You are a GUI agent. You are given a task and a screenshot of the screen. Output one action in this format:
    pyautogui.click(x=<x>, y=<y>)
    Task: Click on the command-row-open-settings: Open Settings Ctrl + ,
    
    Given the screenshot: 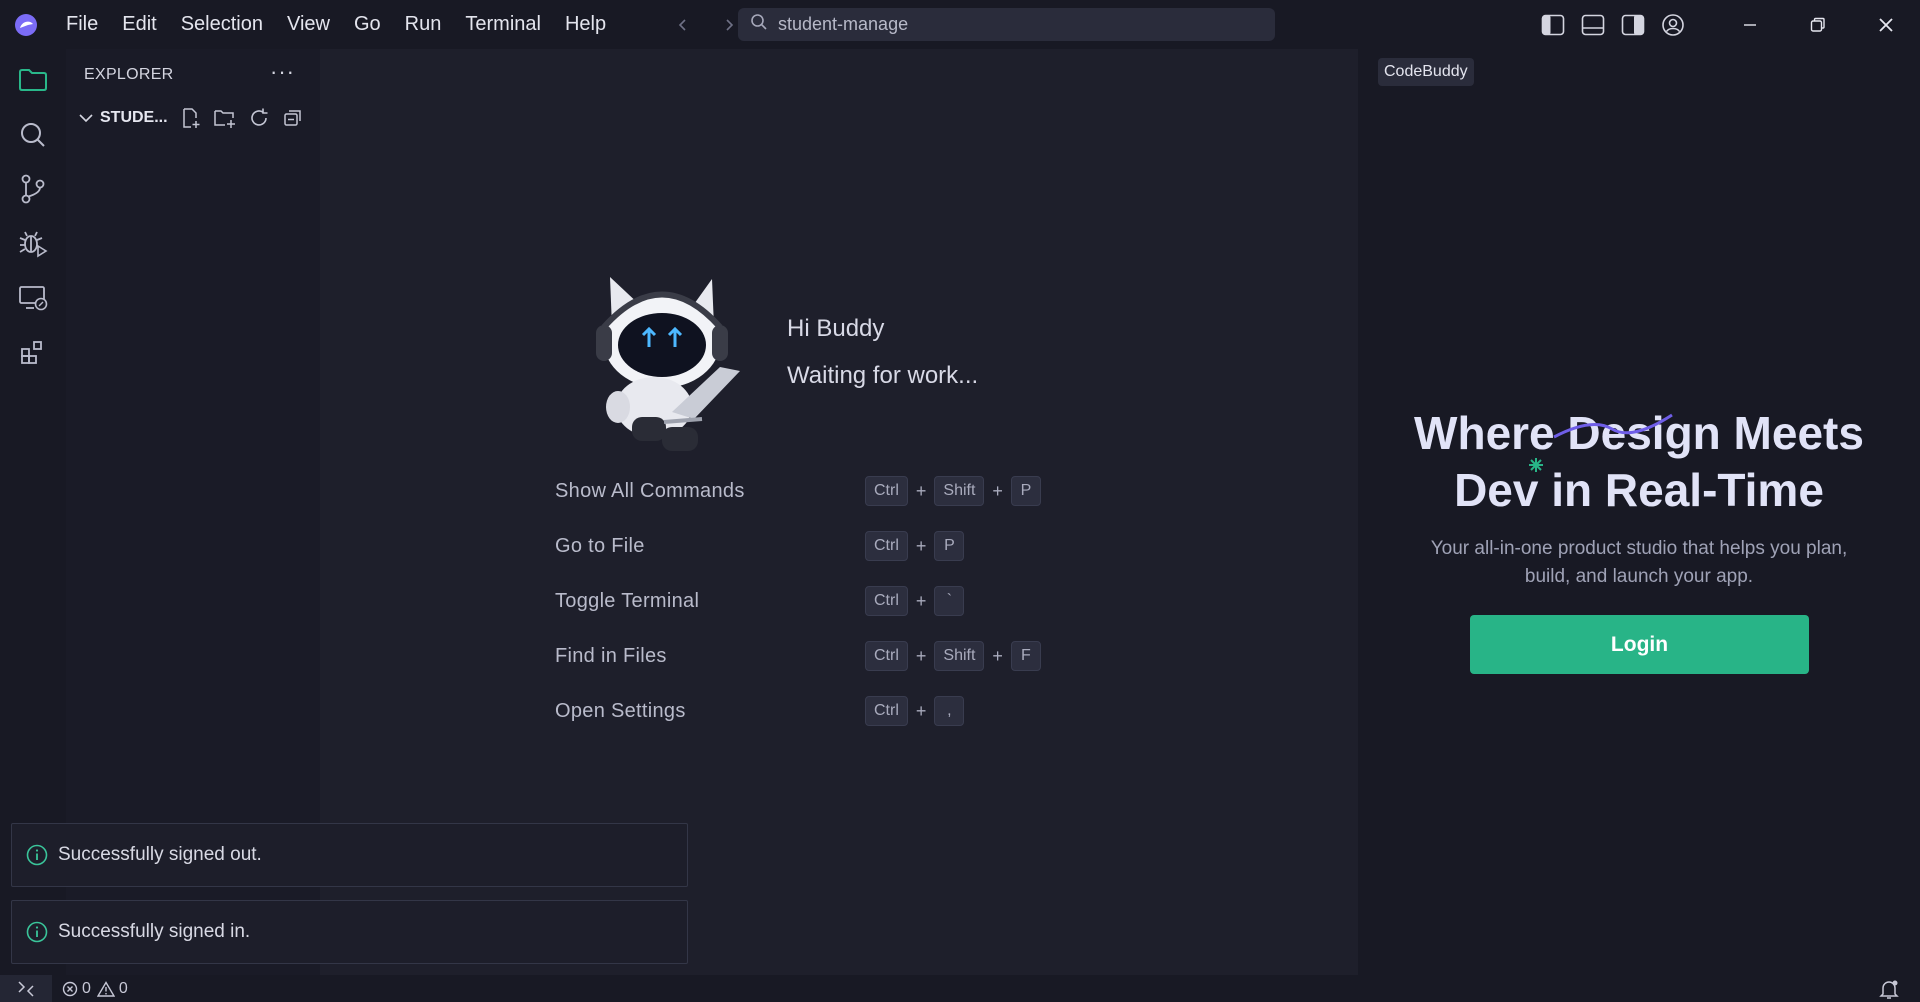 What is the action you would take?
    pyautogui.click(x=760, y=711)
    